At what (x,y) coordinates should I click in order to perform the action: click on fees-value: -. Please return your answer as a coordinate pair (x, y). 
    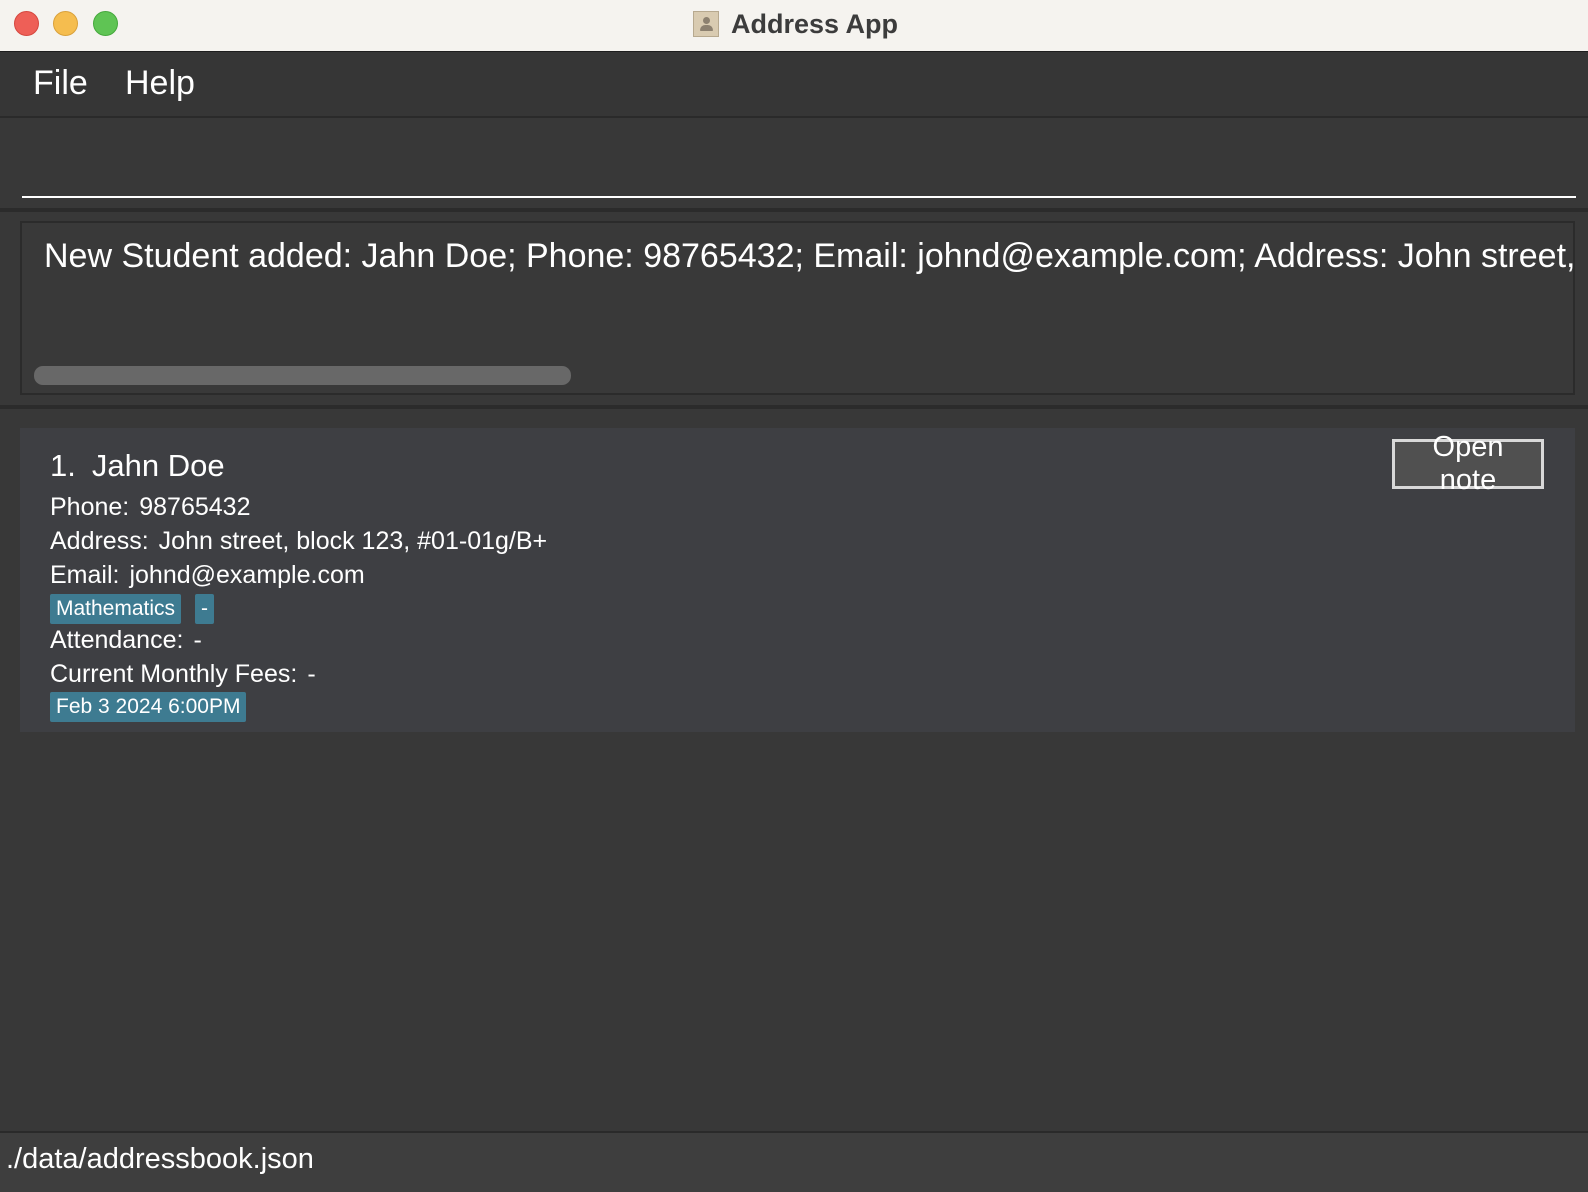
    Looking at the image, I should click on (311, 674).